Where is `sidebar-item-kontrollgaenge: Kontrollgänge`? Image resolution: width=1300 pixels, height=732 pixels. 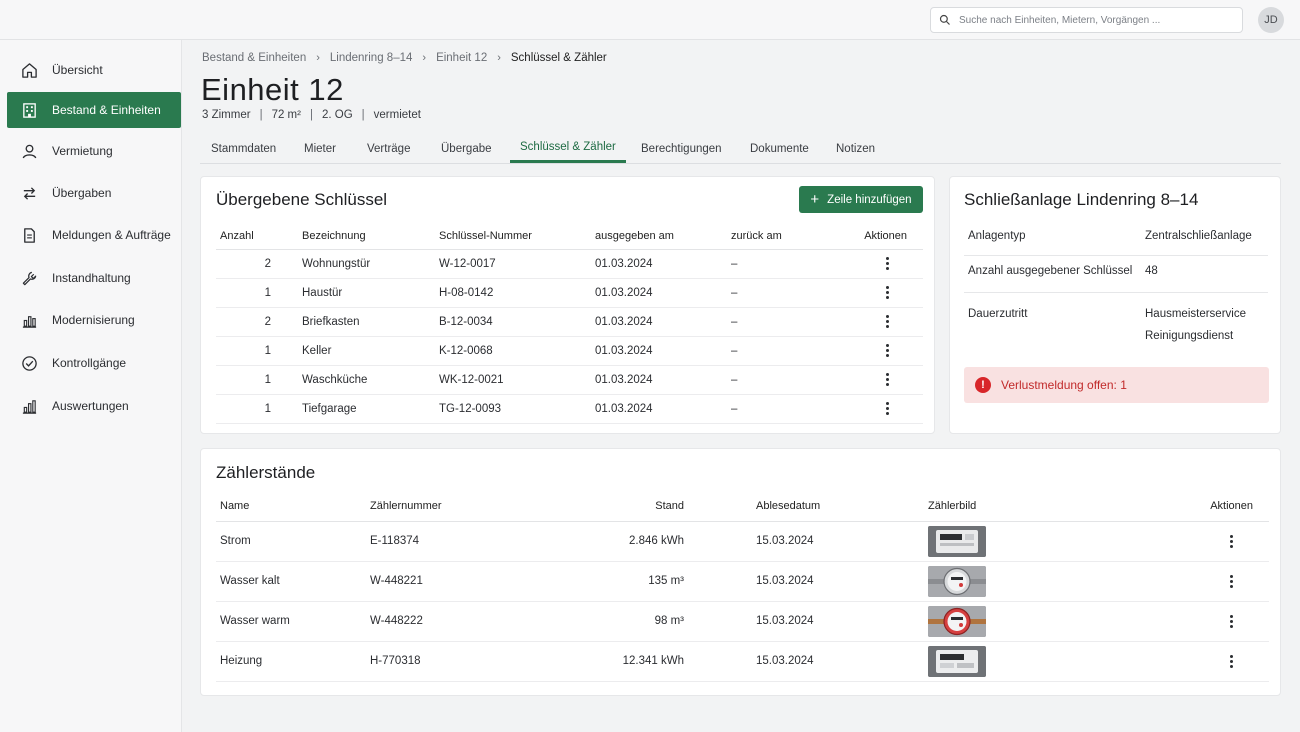 sidebar-item-kontrollgaenge: Kontrollgänge is located at coordinates (94, 363).